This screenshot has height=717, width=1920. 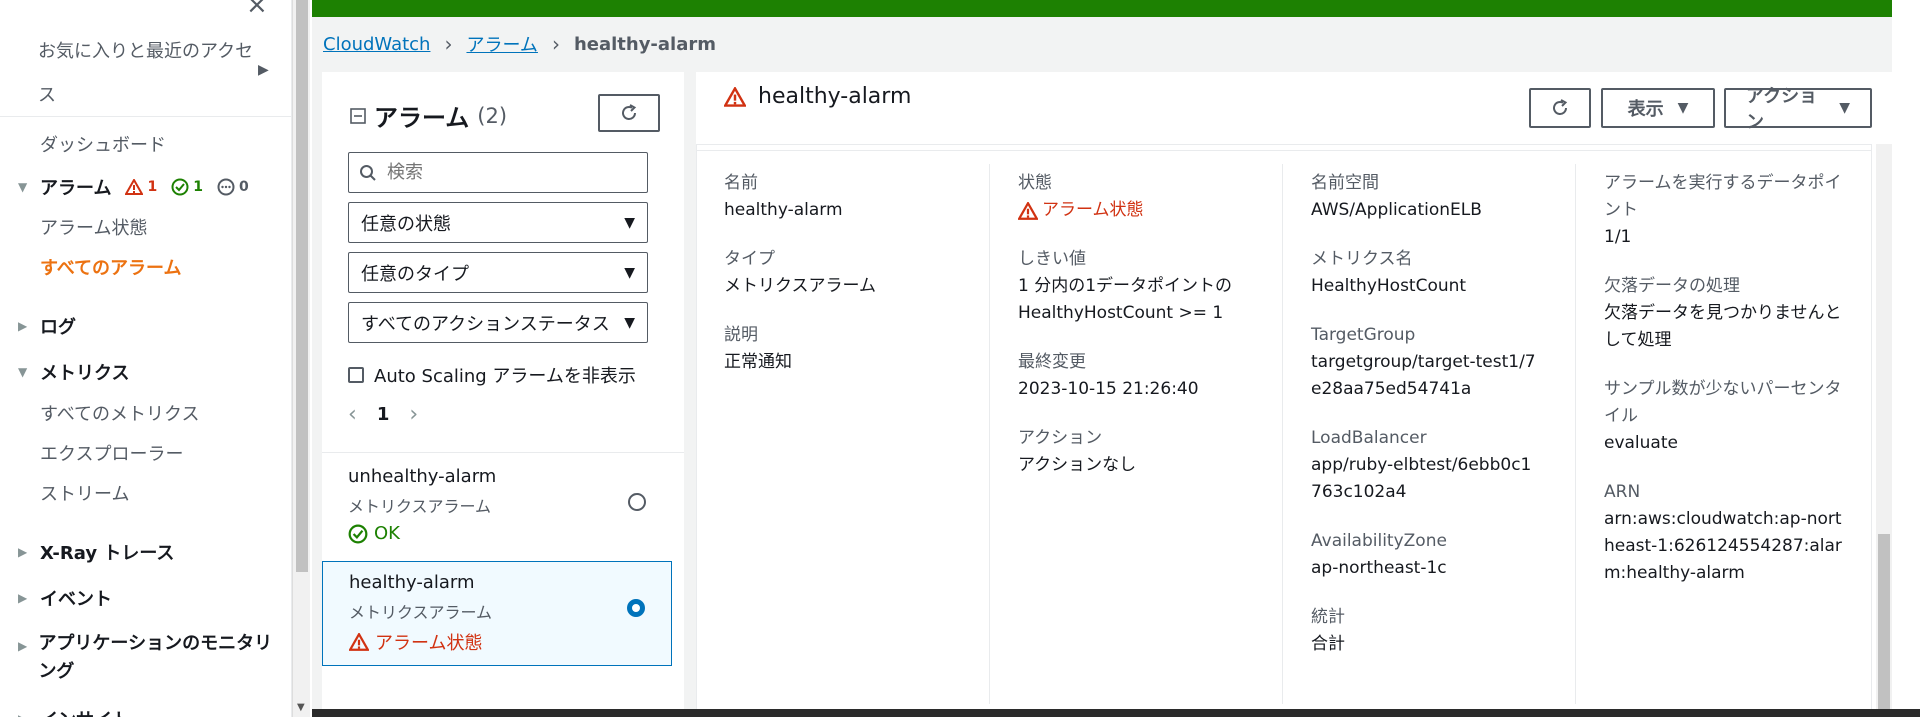 I want to click on field-label: 統計, so click(x=1328, y=617).